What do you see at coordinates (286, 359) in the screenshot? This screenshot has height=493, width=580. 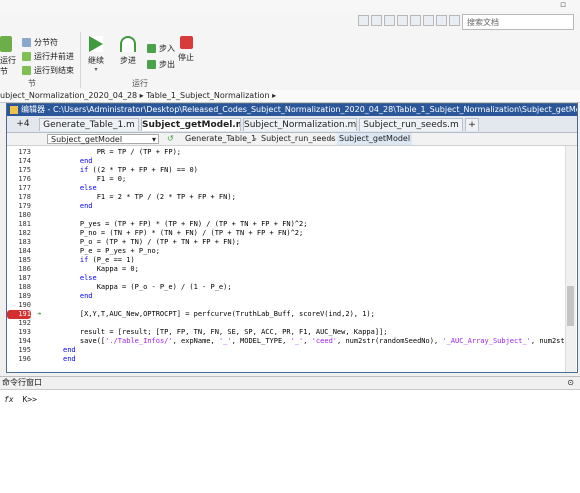 I see `code-line: 196 end` at bounding box center [286, 359].